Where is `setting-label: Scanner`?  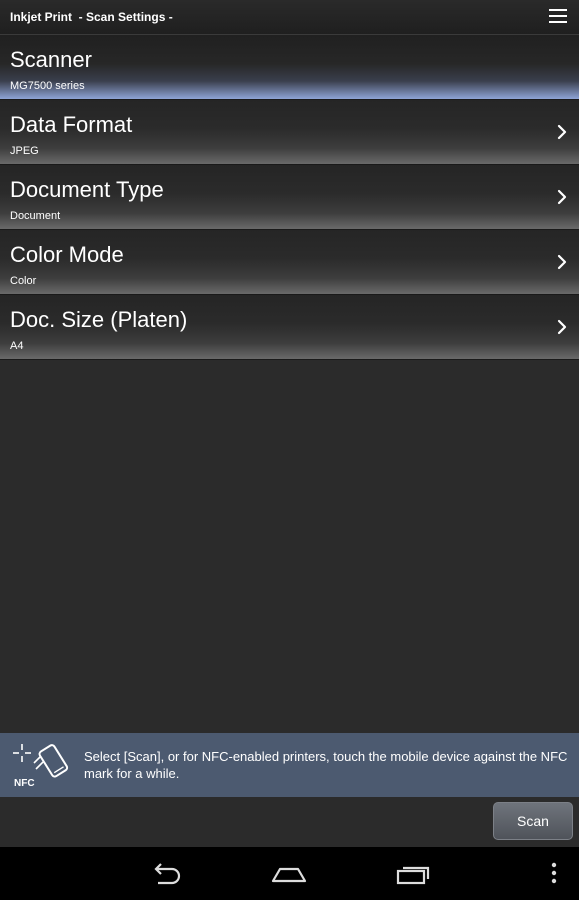
setting-label: Scanner is located at coordinates (51, 59).